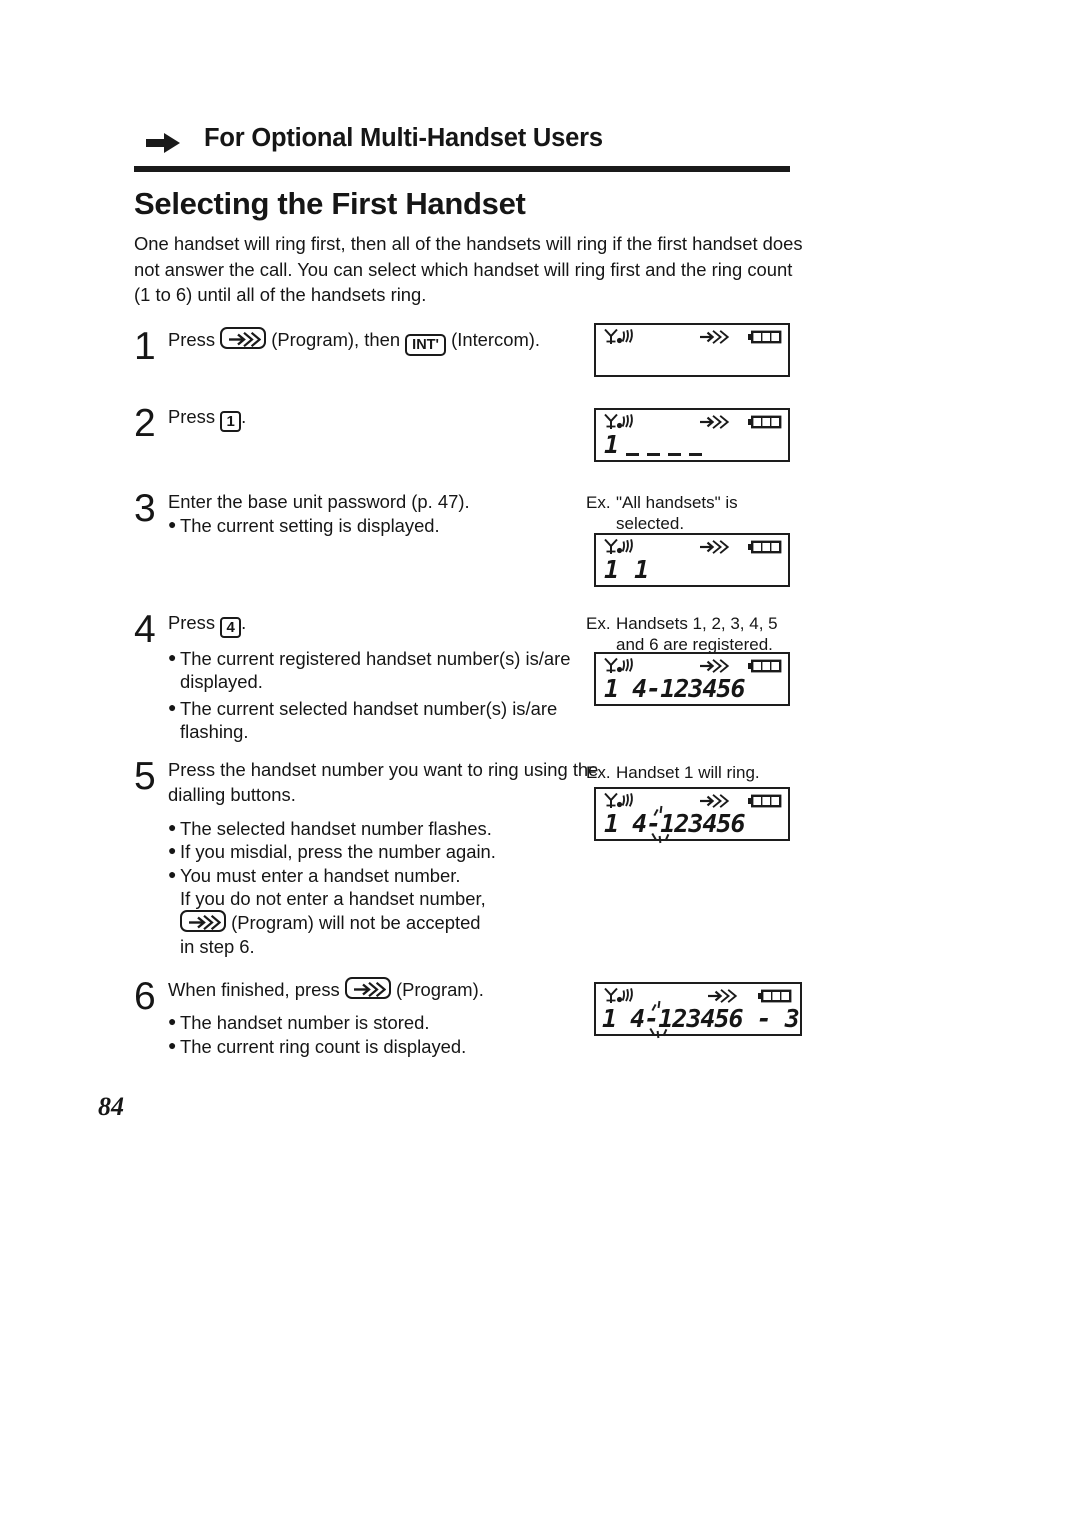  Describe the element at coordinates (231, 421) in the screenshot. I see `digit-1-button: 1` at that location.